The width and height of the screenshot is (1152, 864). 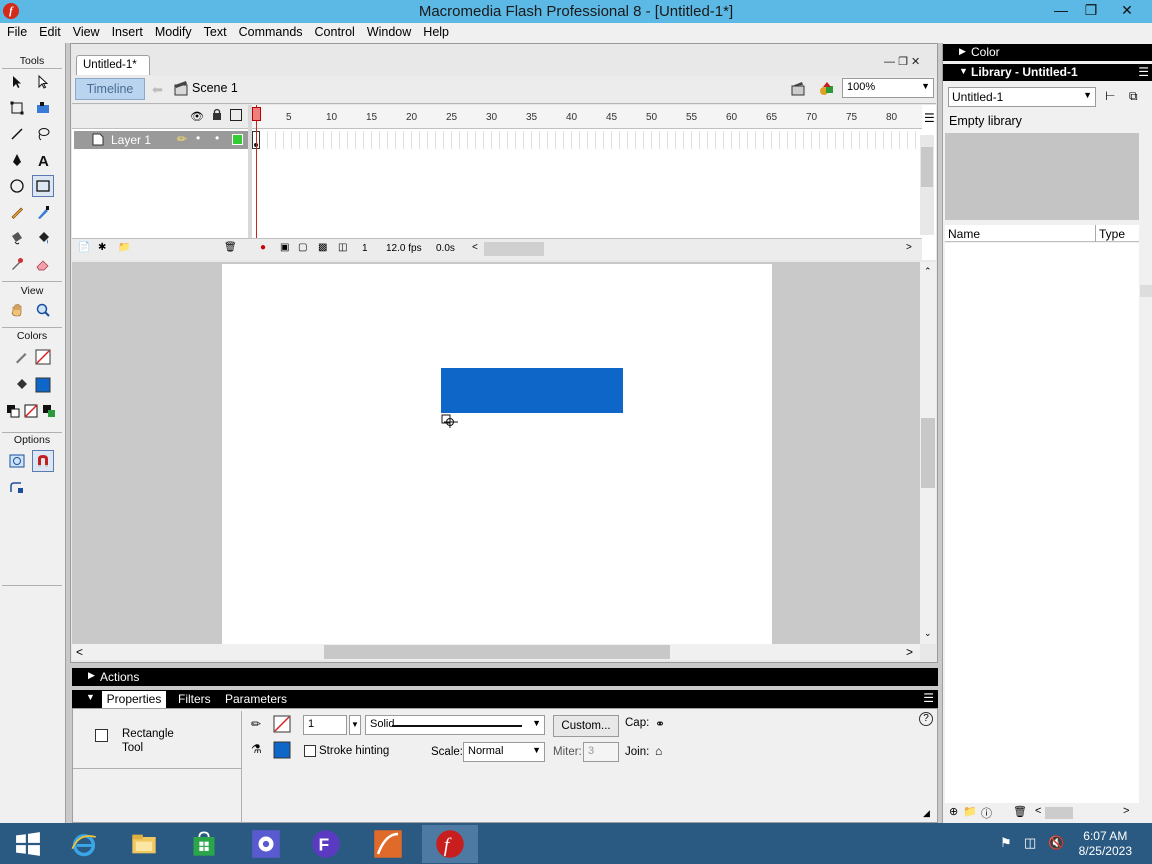 I want to click on fill-color-swatch, so click(x=43, y=385).